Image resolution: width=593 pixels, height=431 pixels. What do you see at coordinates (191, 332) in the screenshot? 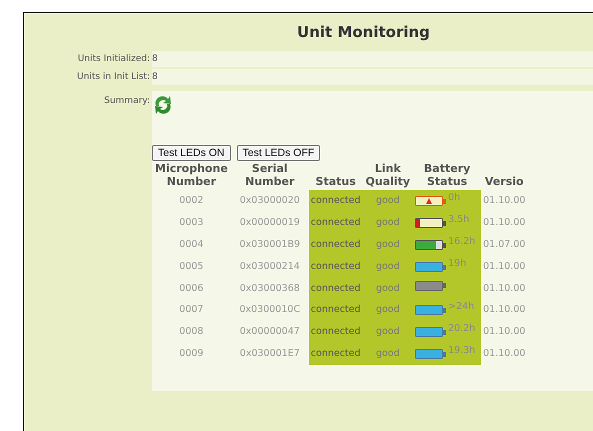
I see `table-cell-text: 0008` at bounding box center [191, 332].